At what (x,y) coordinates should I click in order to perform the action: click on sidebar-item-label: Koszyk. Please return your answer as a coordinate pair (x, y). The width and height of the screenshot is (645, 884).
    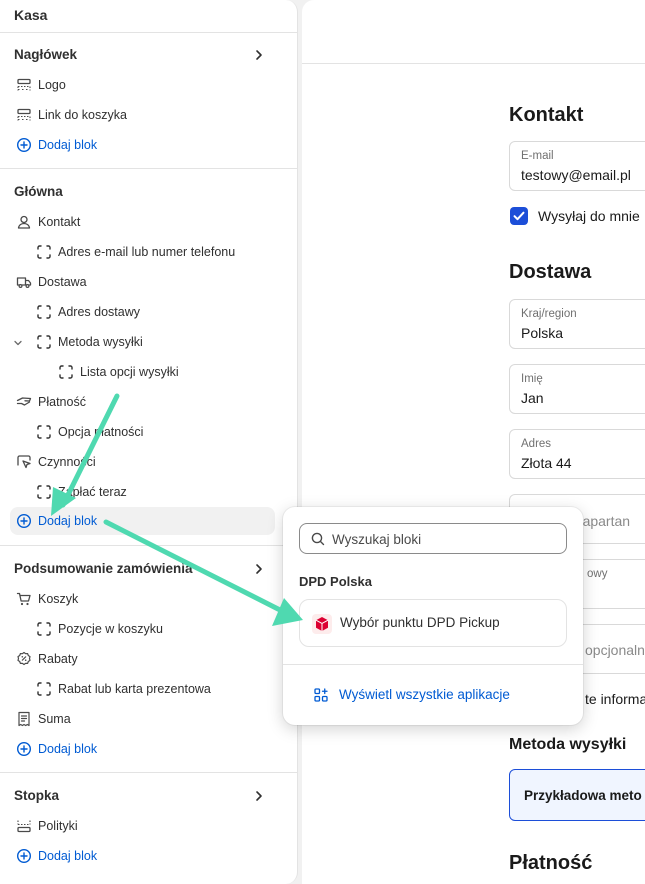
    Looking at the image, I should click on (58, 599).